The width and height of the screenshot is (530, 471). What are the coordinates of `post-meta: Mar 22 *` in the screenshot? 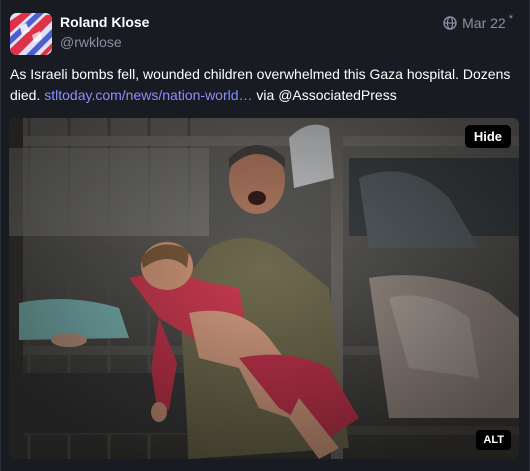 It's located at (478, 22).